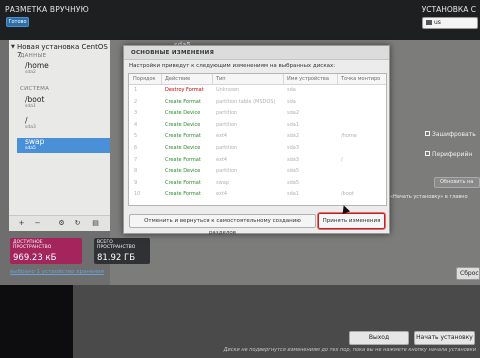 The image size is (480, 358). I want to click on cell-order: 3, so click(136, 113).